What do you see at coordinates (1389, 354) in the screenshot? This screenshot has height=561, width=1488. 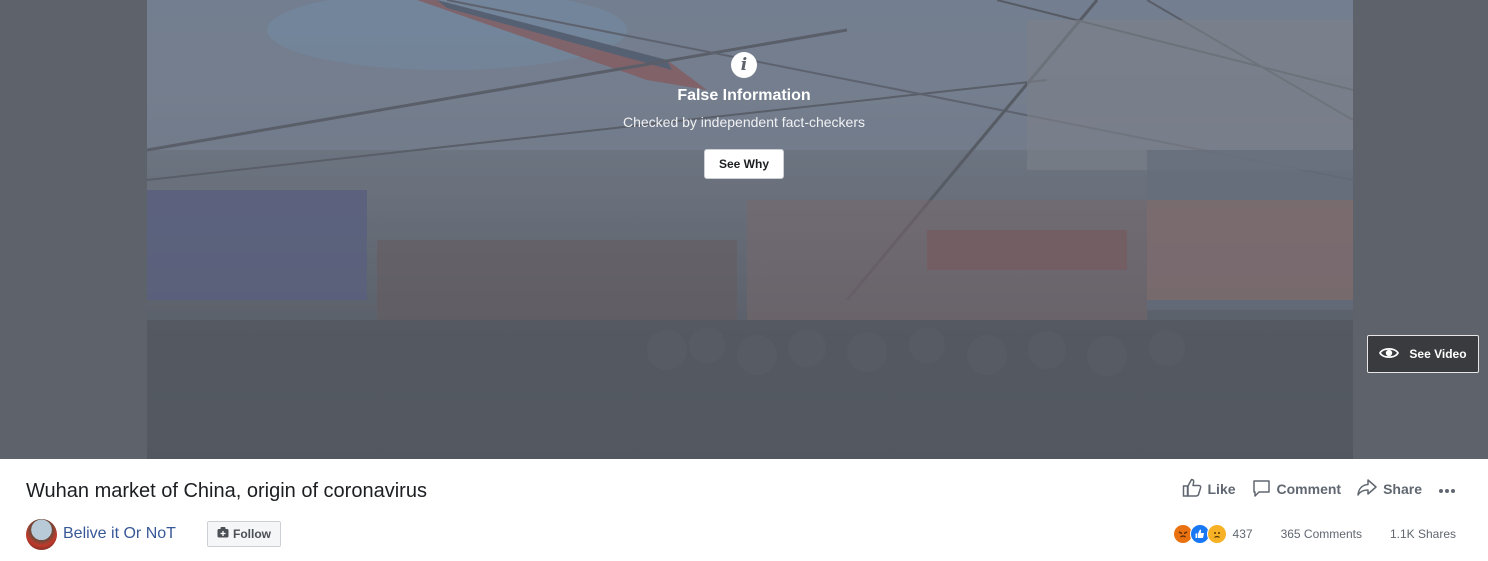 I see `eye-icon` at bounding box center [1389, 354].